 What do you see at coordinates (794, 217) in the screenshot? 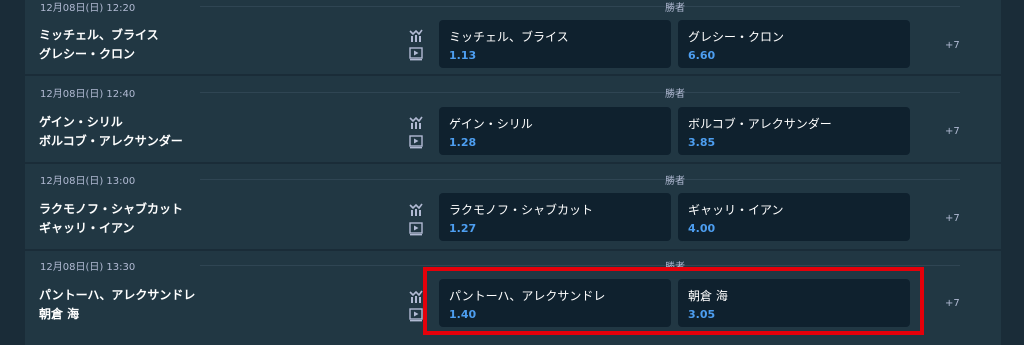
I see `odds-button: ギャッリ・イアン 4.00` at bounding box center [794, 217].